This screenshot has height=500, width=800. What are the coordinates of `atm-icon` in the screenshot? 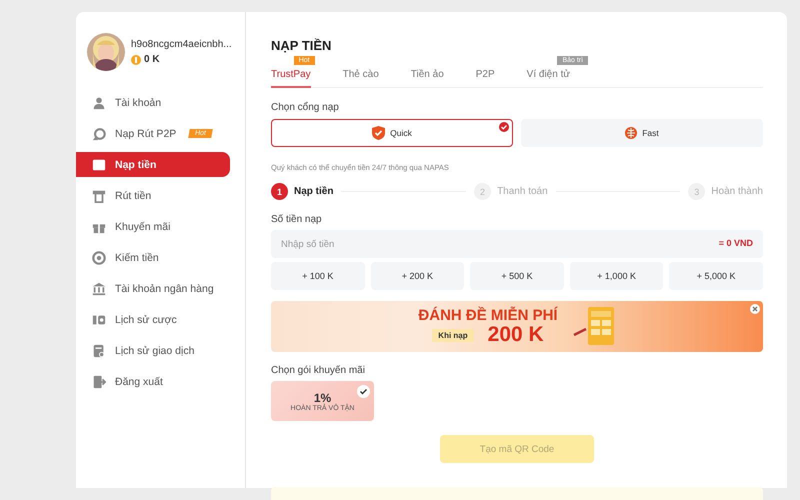 It's located at (99, 195).